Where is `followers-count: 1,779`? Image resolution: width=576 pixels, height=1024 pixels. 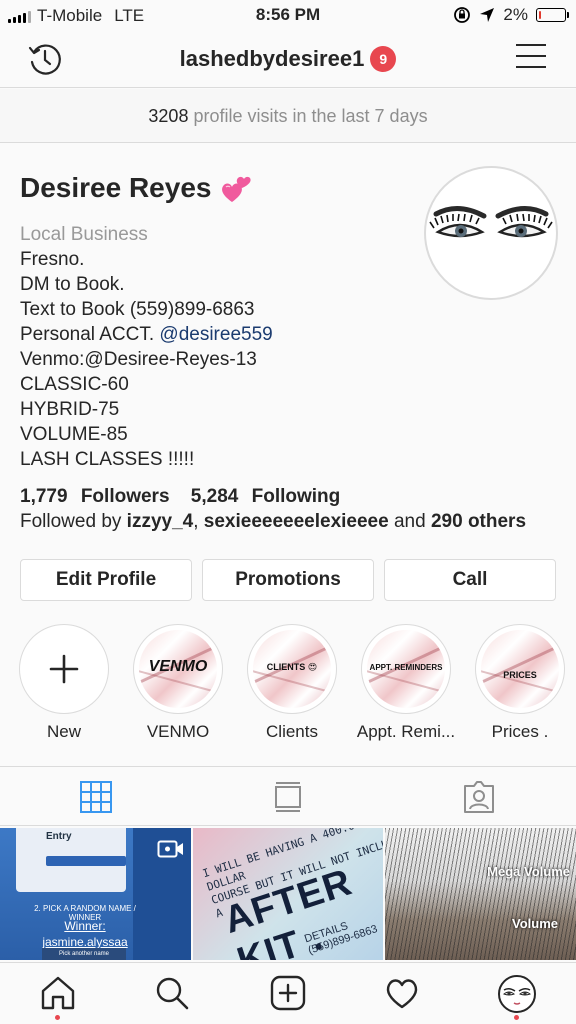 followers-count: 1,779 is located at coordinates (44, 496).